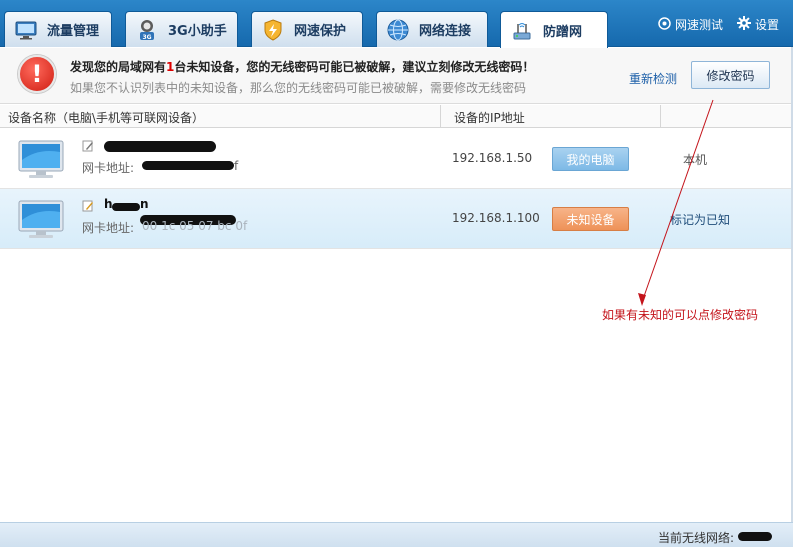 The image size is (793, 547). What do you see at coordinates (680, 315) in the screenshot?
I see `annotation-note: 如果有未知的可以点修改密码` at bounding box center [680, 315].